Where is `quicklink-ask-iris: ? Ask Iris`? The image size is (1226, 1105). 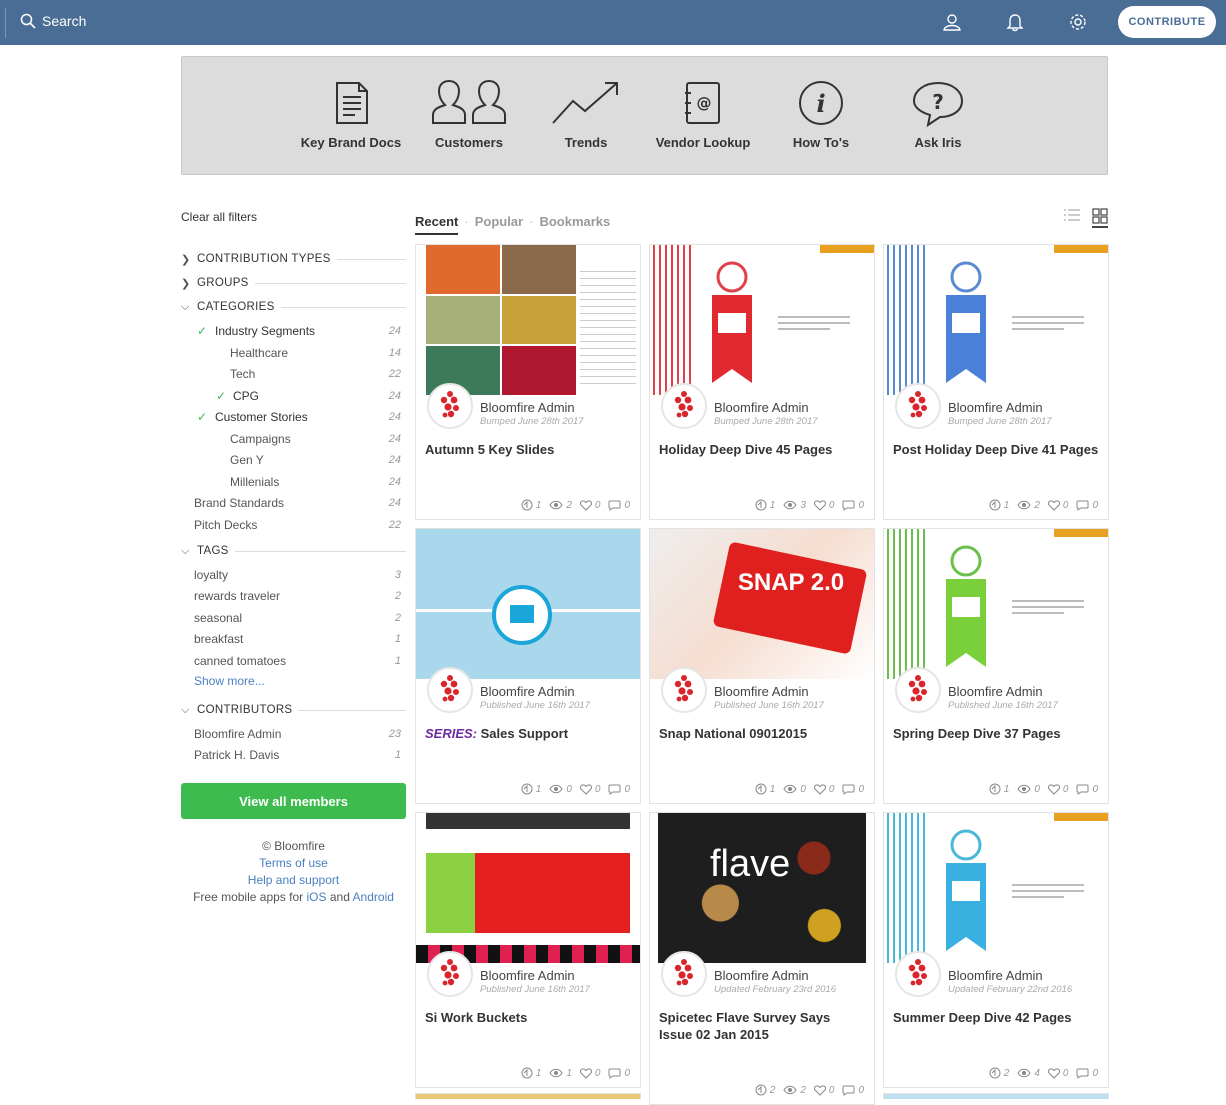 quicklink-ask-iris: ? Ask Iris is located at coordinates (938, 114).